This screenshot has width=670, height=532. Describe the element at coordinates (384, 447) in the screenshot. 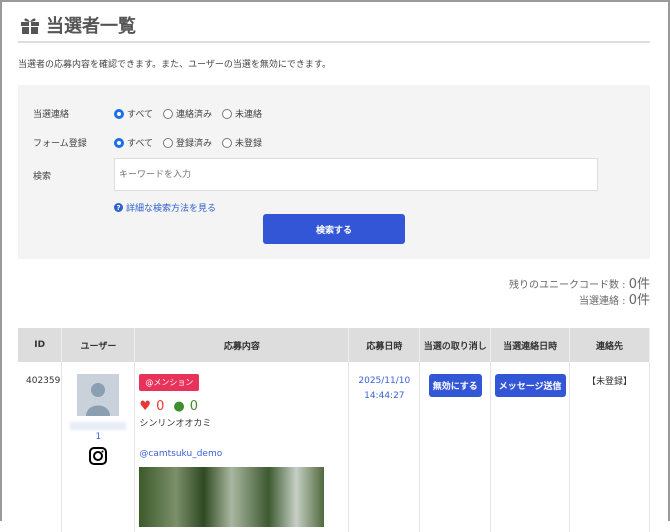

I see `row-date: 2025/11/10 14:44:27` at that location.